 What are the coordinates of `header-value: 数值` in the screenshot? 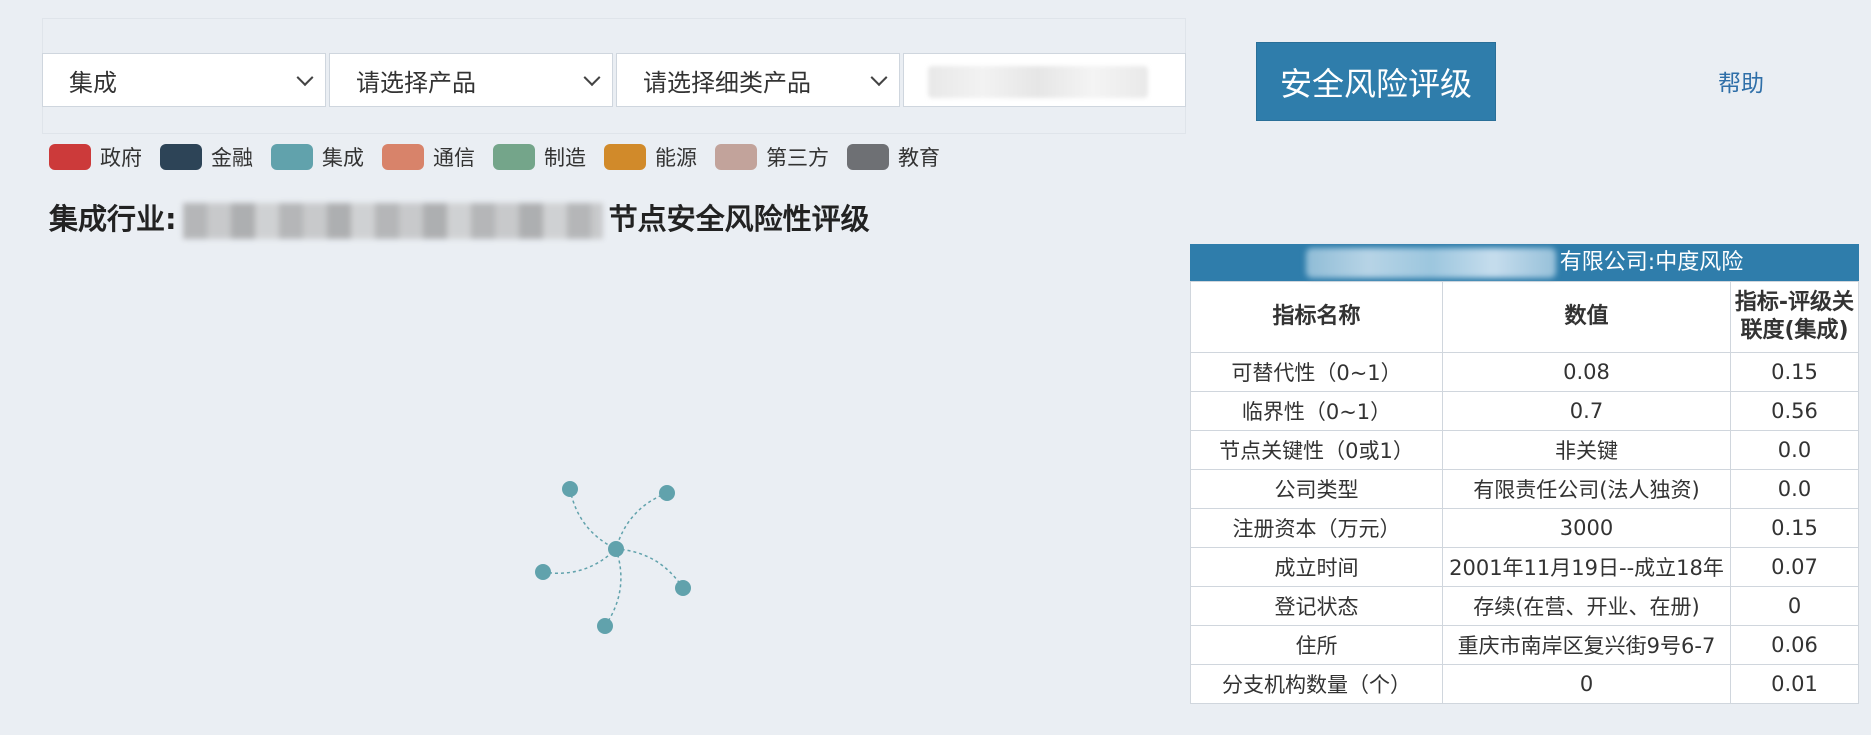 It's located at (1586, 317).